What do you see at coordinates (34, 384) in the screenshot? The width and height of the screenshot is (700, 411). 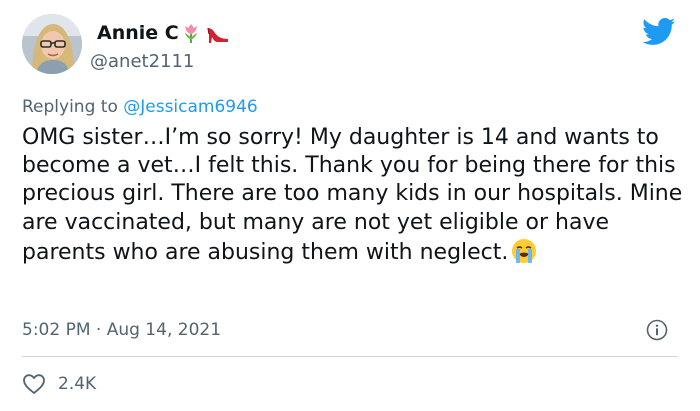 I see `heart-icon` at bounding box center [34, 384].